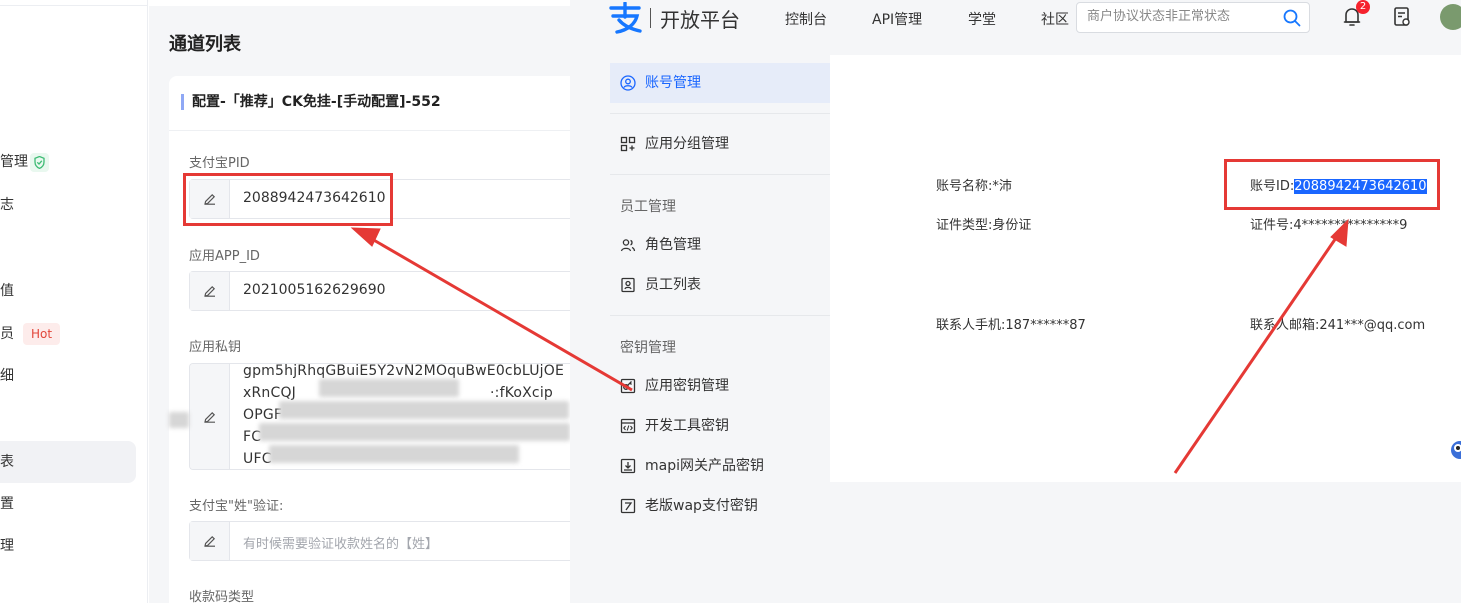 Image resolution: width=1461 pixels, height=603 pixels. What do you see at coordinates (522, 393) in the screenshot?
I see `private-key-line-tail: ·:fKoXcip` at bounding box center [522, 393].